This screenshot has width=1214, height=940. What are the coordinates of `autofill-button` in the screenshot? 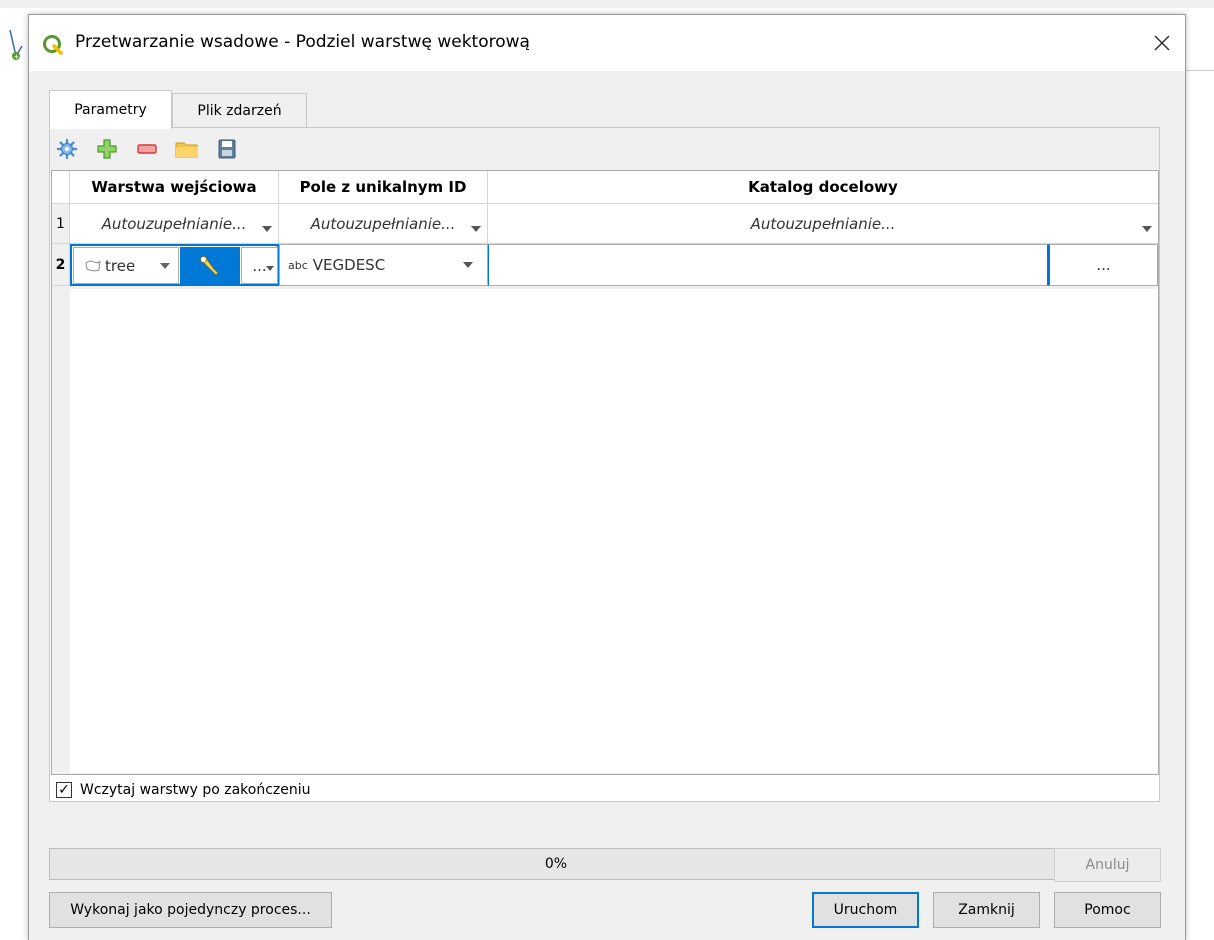 It's located at (67, 149).